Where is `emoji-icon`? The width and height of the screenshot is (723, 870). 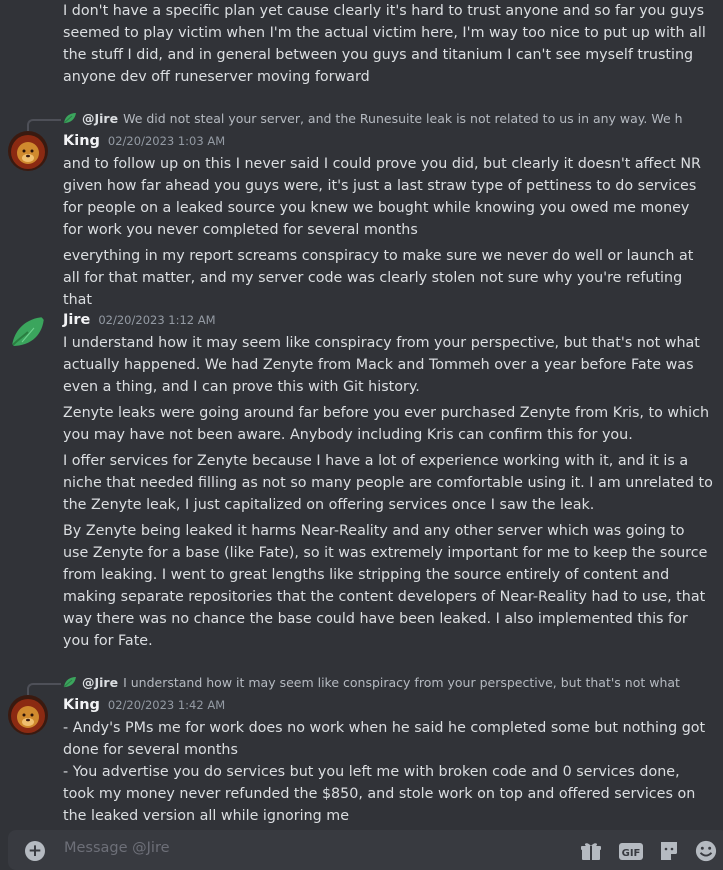
emoji-icon is located at coordinates (706, 851).